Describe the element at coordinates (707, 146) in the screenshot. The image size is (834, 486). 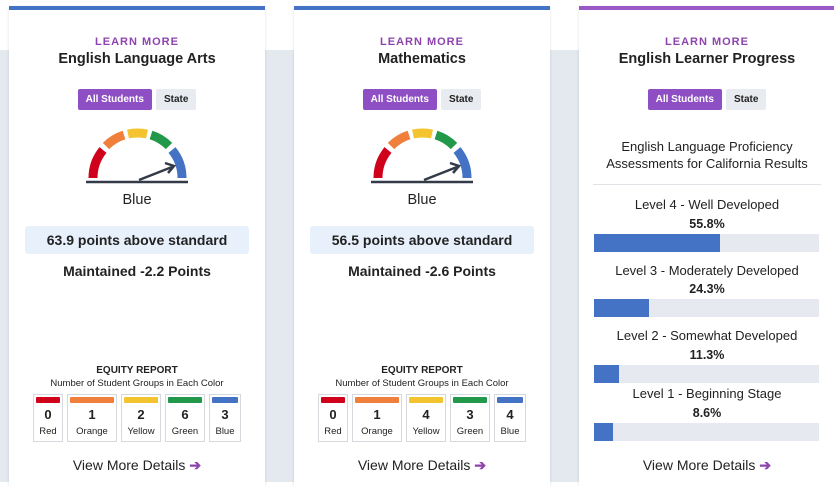
I see `assessment-title-line: English Language Proficiency` at that location.